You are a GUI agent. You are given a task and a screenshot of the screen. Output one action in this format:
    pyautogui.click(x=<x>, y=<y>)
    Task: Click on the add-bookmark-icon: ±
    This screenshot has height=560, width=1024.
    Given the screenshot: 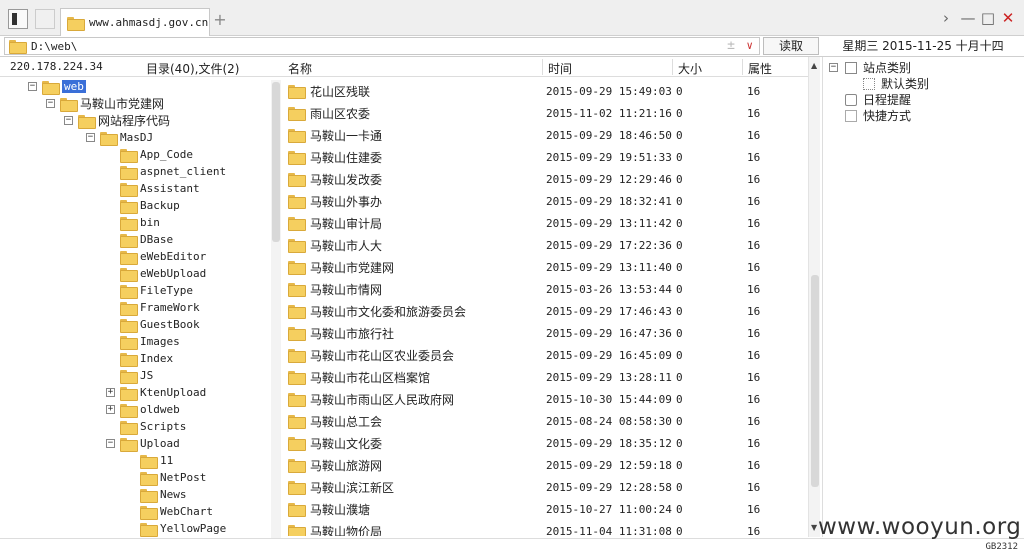 What is the action you would take?
    pyautogui.click(x=731, y=45)
    